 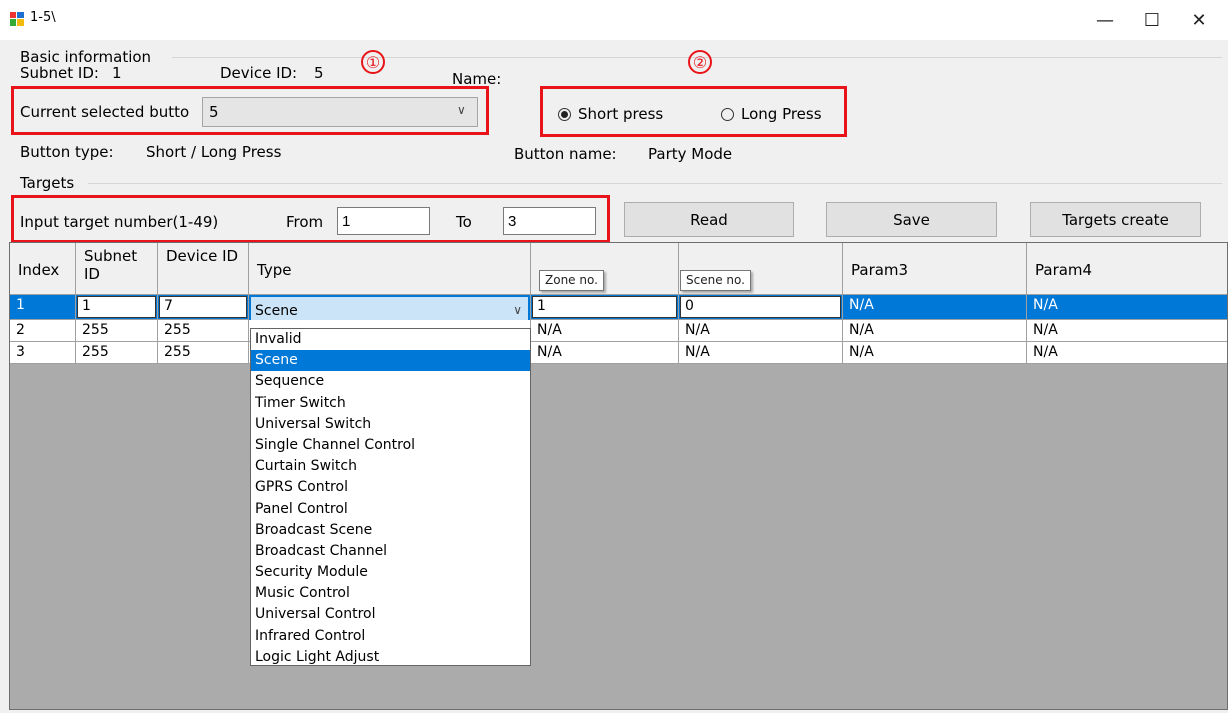 What do you see at coordinates (390, 445) in the screenshot?
I see `dropdown-option: Single Channel Control` at bounding box center [390, 445].